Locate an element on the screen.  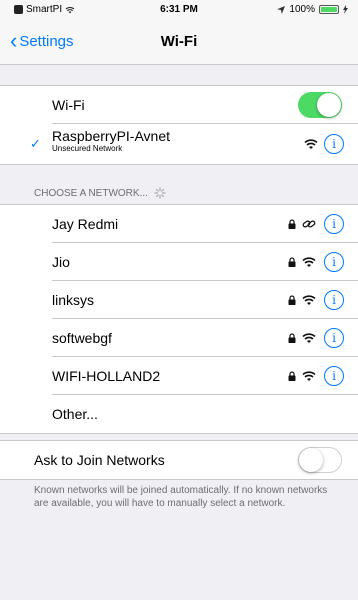
ask-to-join-group: Ask to Join Networks is located at coordinates (179, 460).